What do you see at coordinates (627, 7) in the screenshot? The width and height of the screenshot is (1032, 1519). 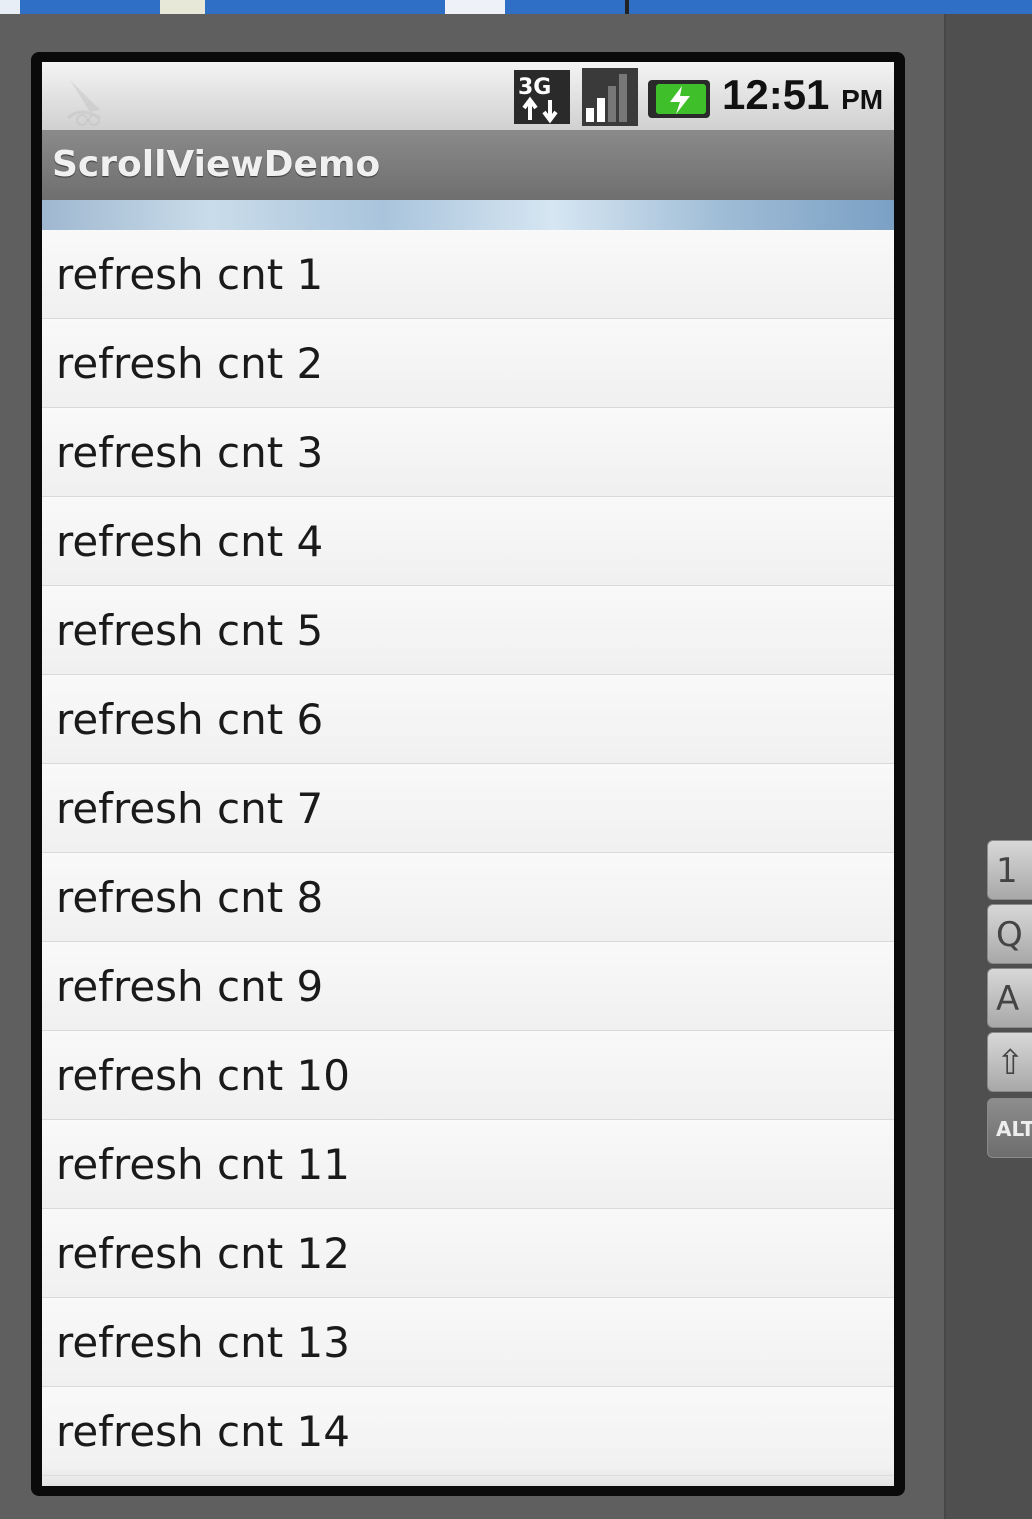 I see `taskbar-divider` at bounding box center [627, 7].